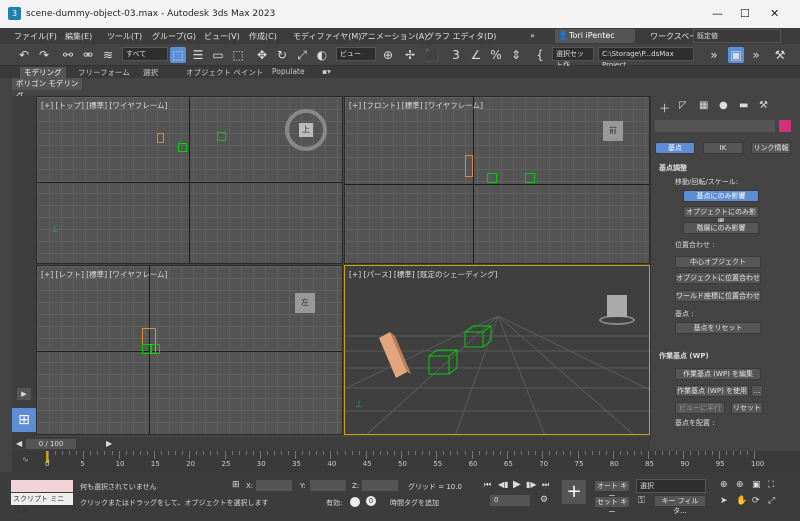 The height and width of the screenshot is (521, 800). Describe the element at coordinates (410, 55) in the screenshot. I see `select-manipulate-icon: ✢` at that location.